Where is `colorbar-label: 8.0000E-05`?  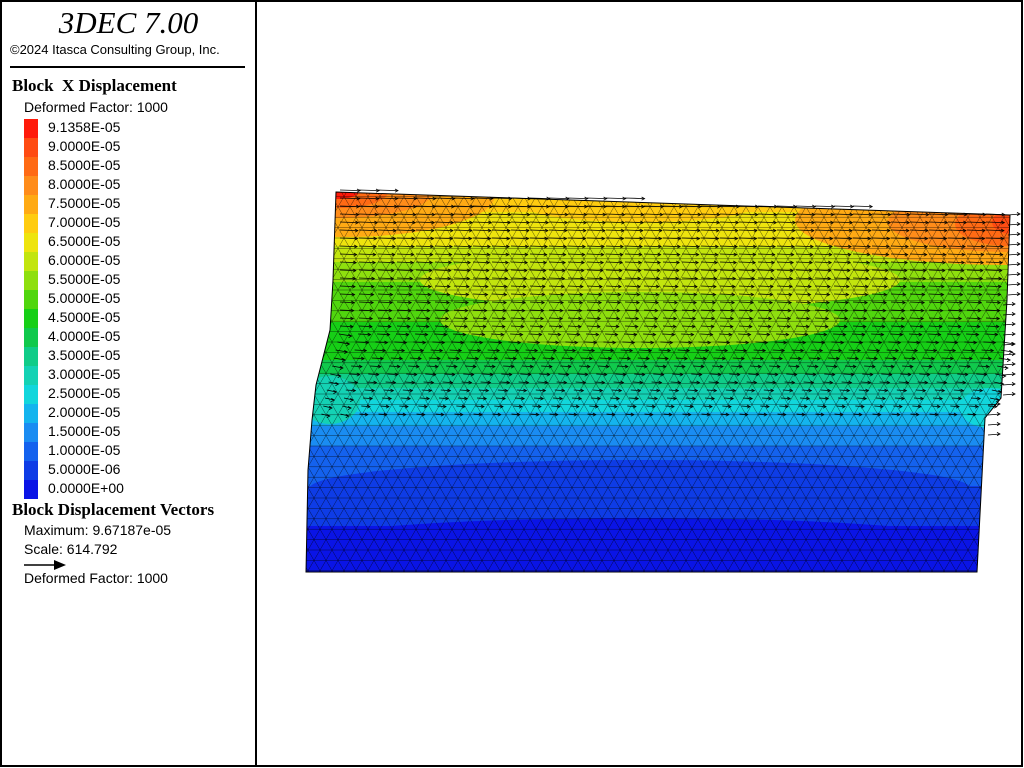
colorbar-label: 8.0000E-05 is located at coordinates (84, 184).